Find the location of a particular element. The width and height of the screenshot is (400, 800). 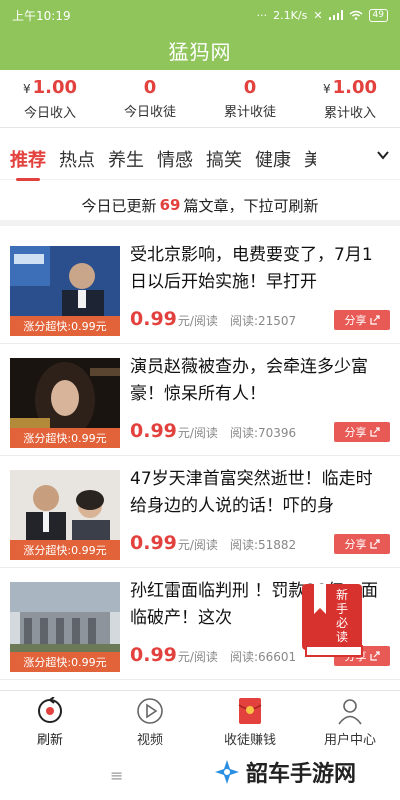

article-meta: 0.99 元/阅读 阅读:21507 is located at coordinates (213, 319).